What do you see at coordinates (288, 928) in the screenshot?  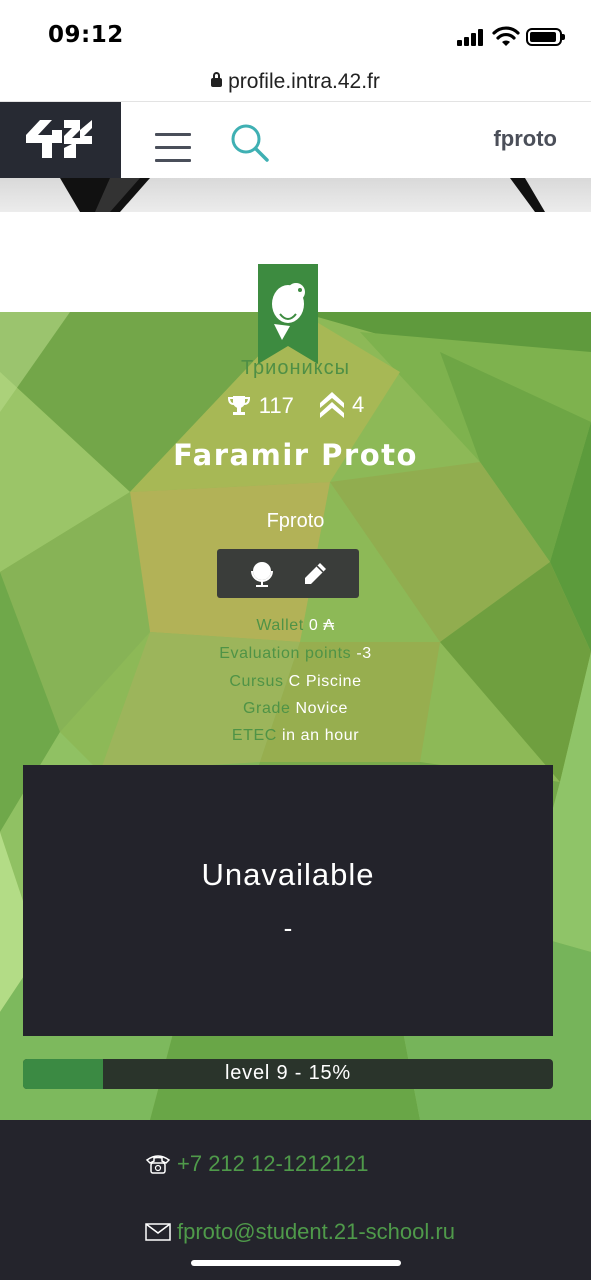 I see `location-host: -` at bounding box center [288, 928].